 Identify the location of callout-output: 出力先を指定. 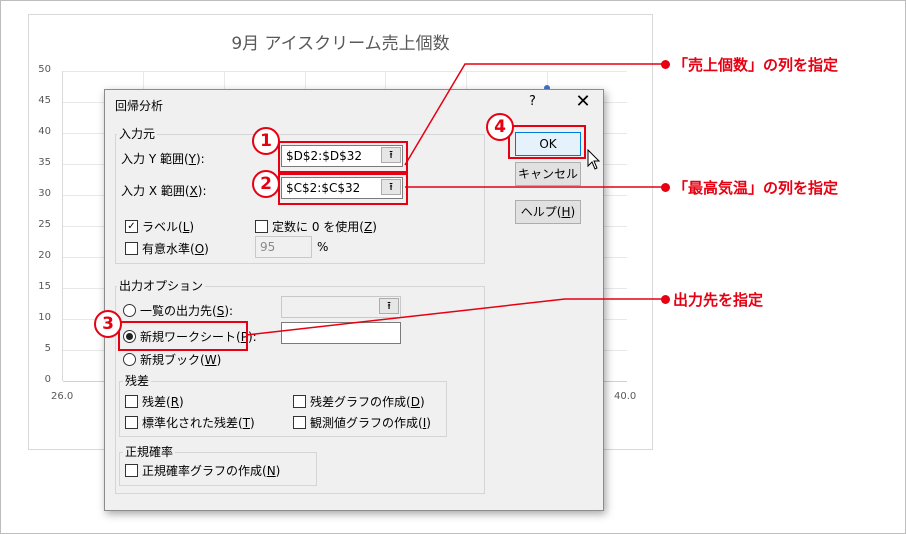
(718, 300).